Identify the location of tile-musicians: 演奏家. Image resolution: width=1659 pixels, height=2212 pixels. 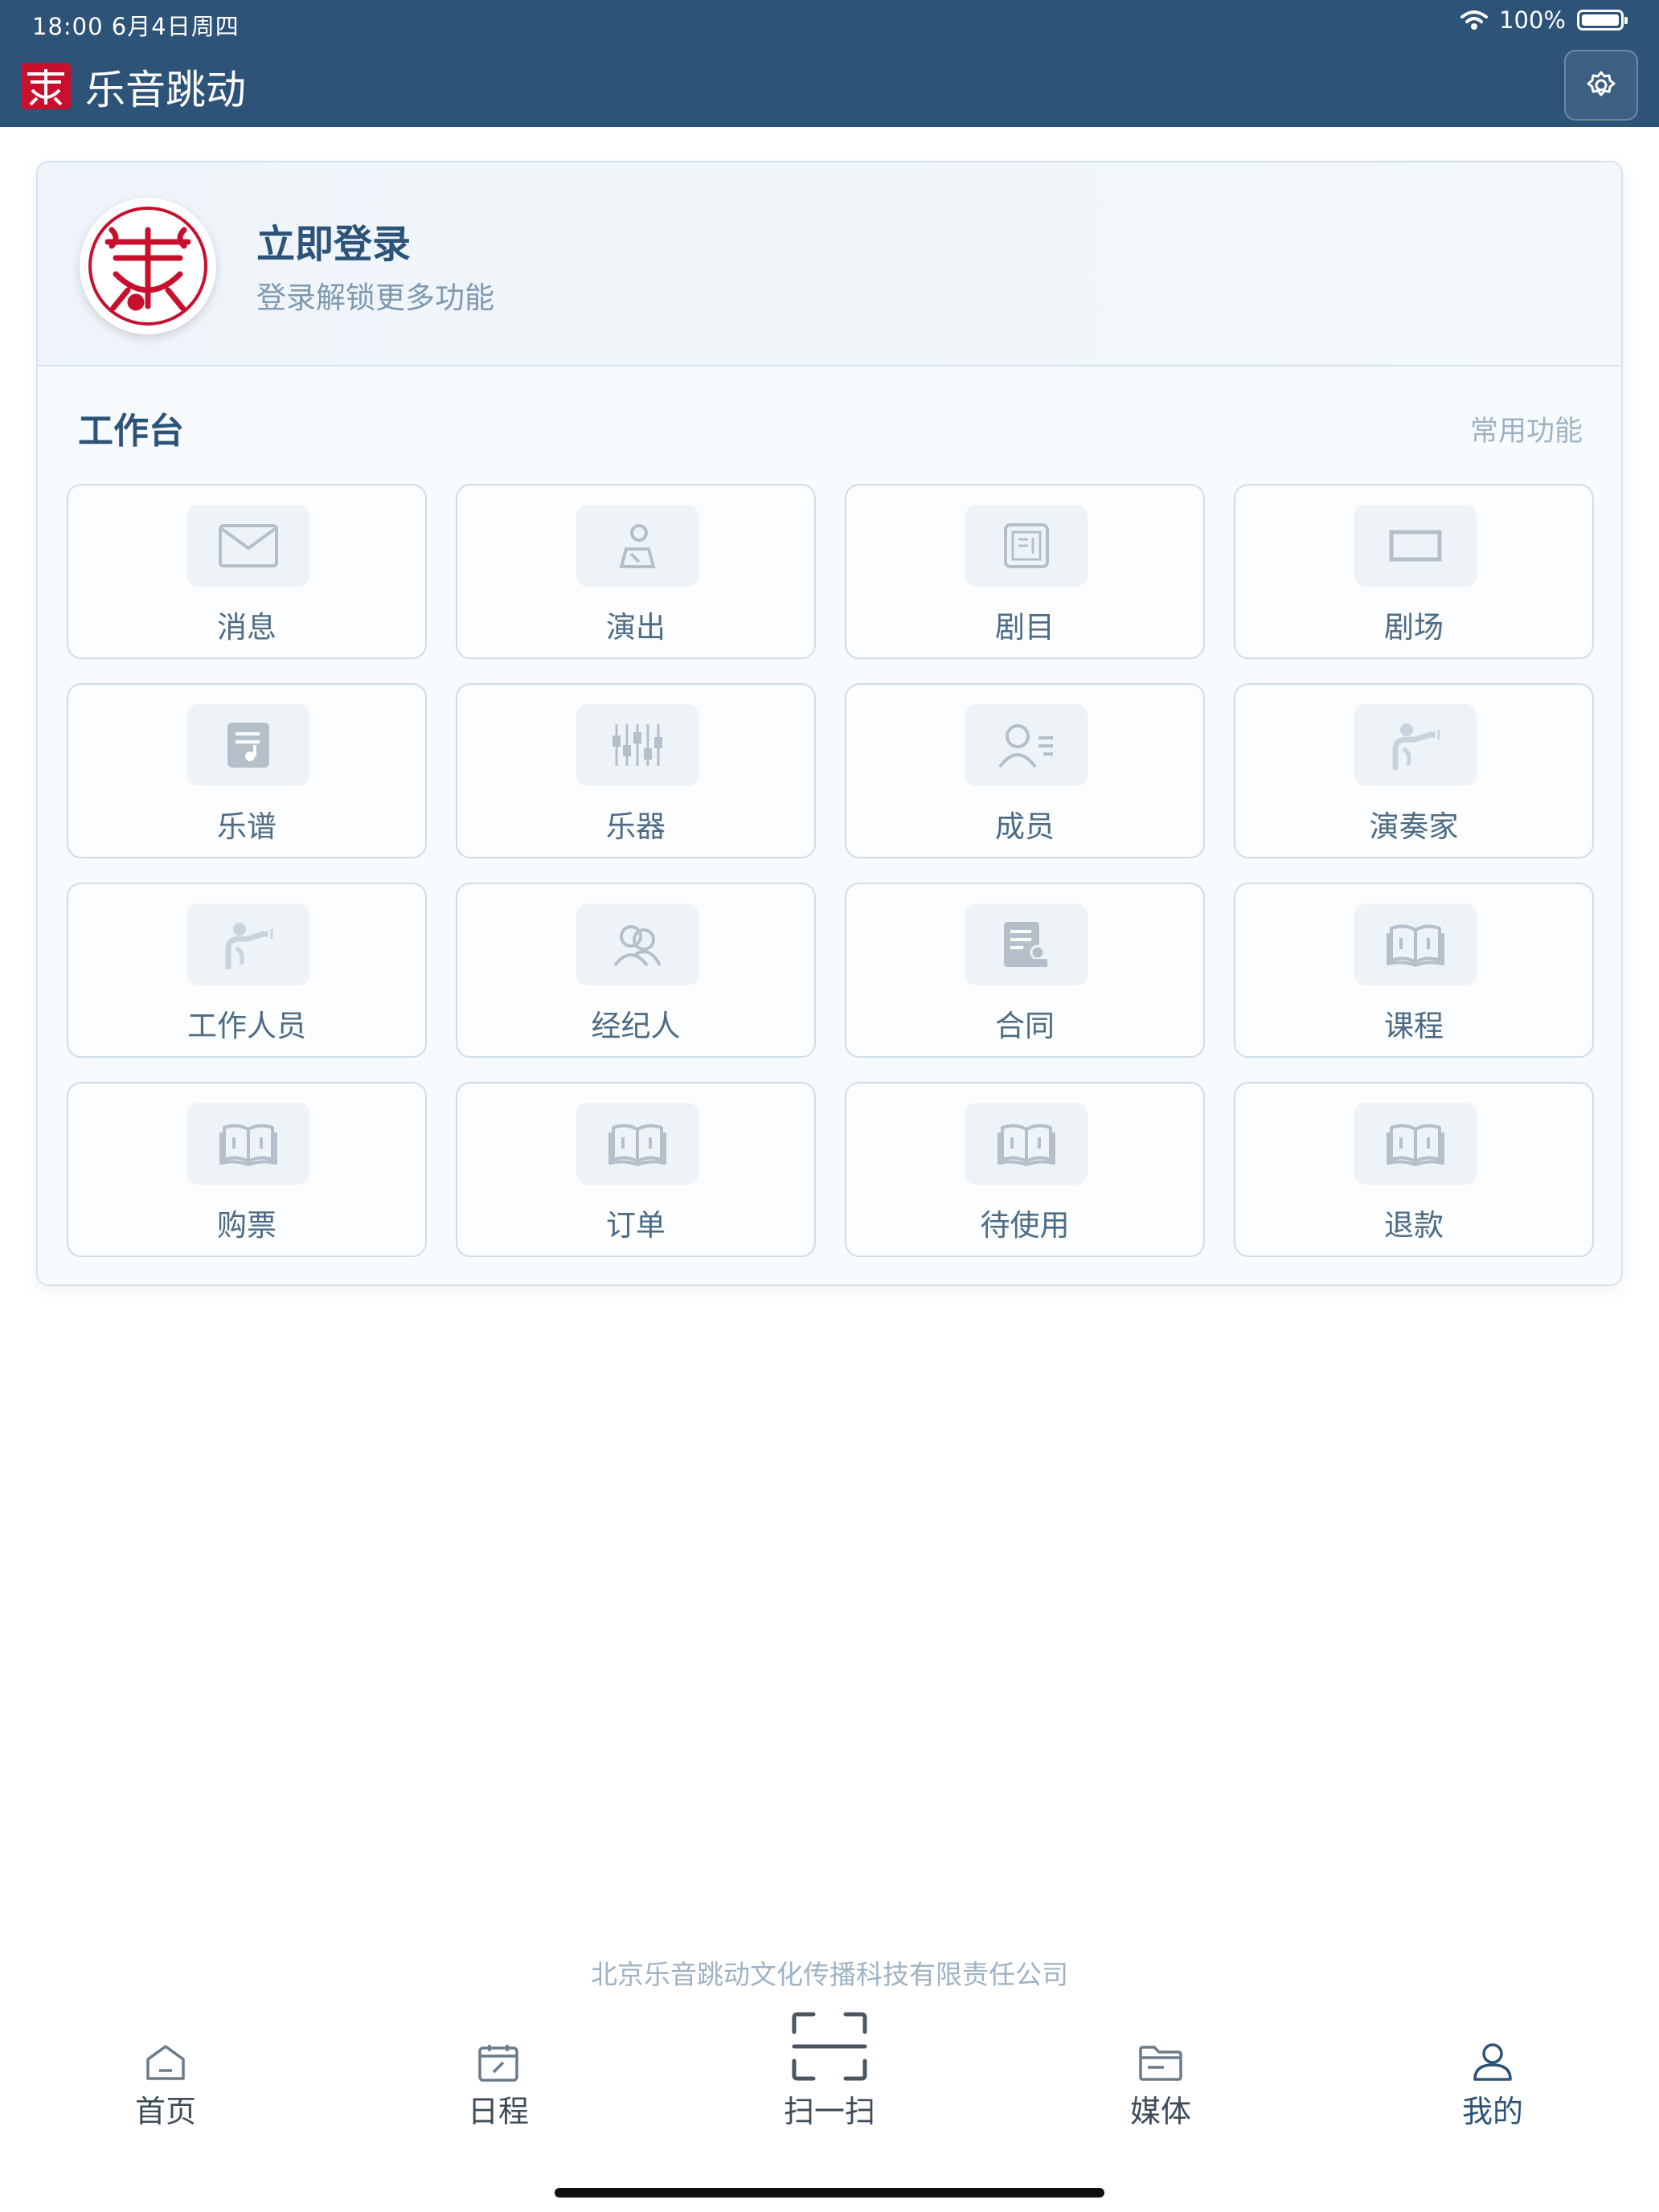
(1414, 770).